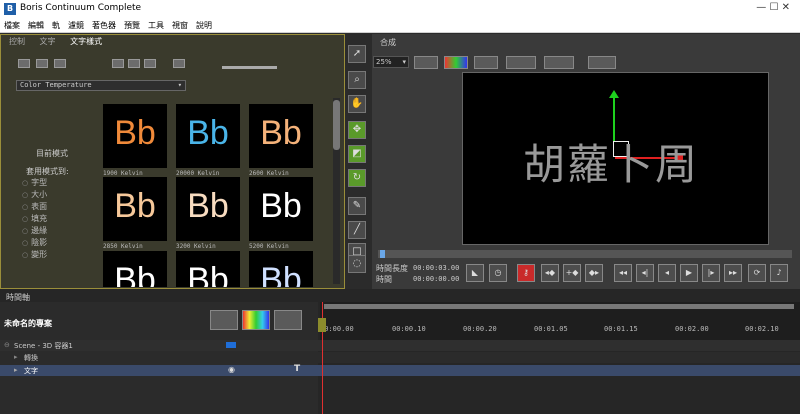 This screenshot has height=414, width=800. What do you see at coordinates (249, 67) in the screenshot?
I see `thumb-size-slider` at bounding box center [249, 67].